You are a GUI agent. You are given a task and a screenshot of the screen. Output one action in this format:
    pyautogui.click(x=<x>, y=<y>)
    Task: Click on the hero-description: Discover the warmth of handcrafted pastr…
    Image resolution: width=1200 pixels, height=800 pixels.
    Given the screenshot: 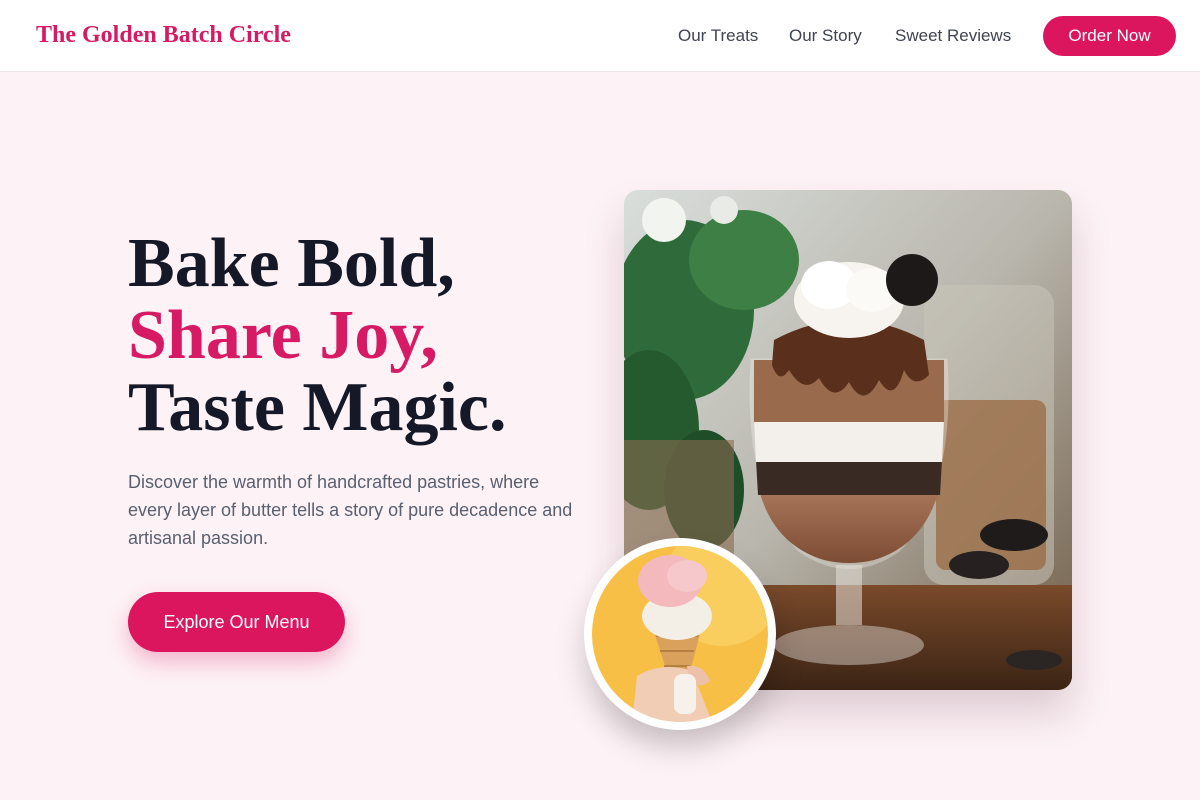 What is the action you would take?
    pyautogui.click(x=350, y=510)
    